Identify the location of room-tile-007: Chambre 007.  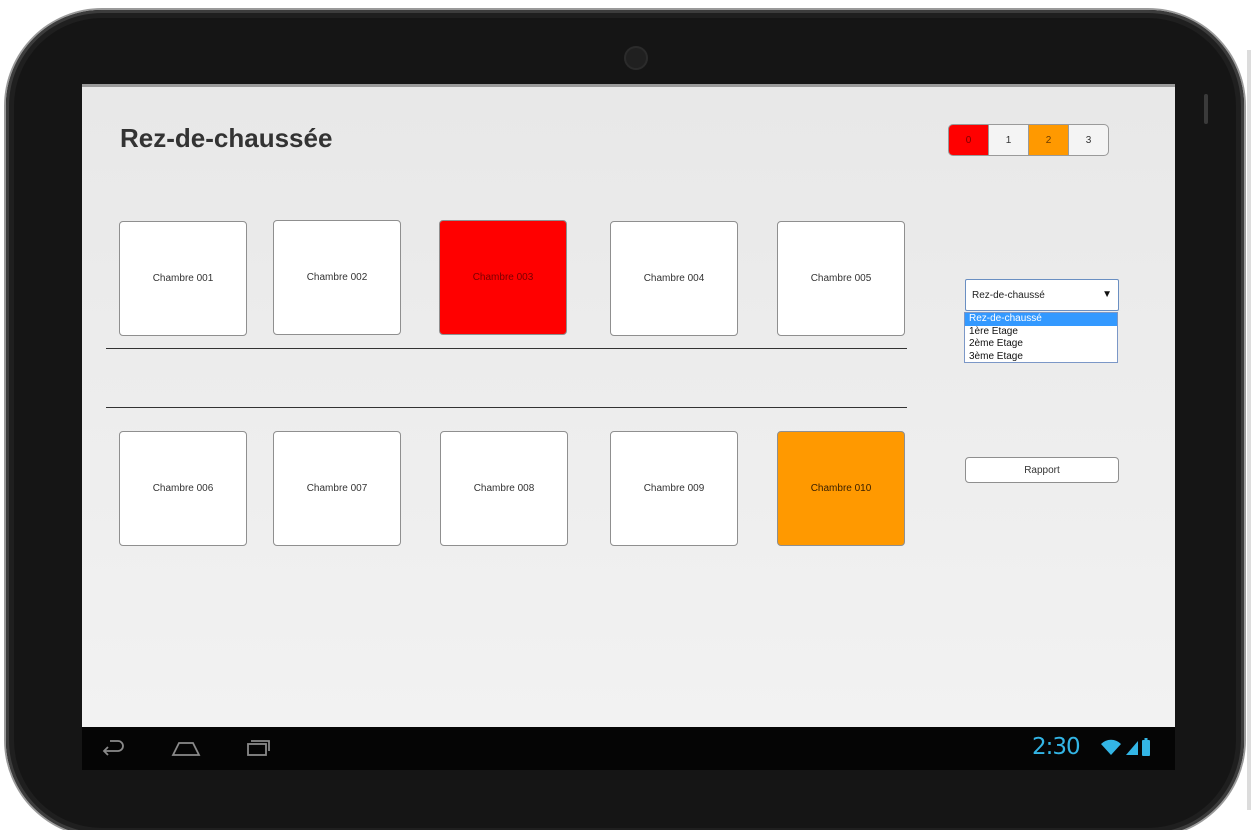
(337, 488).